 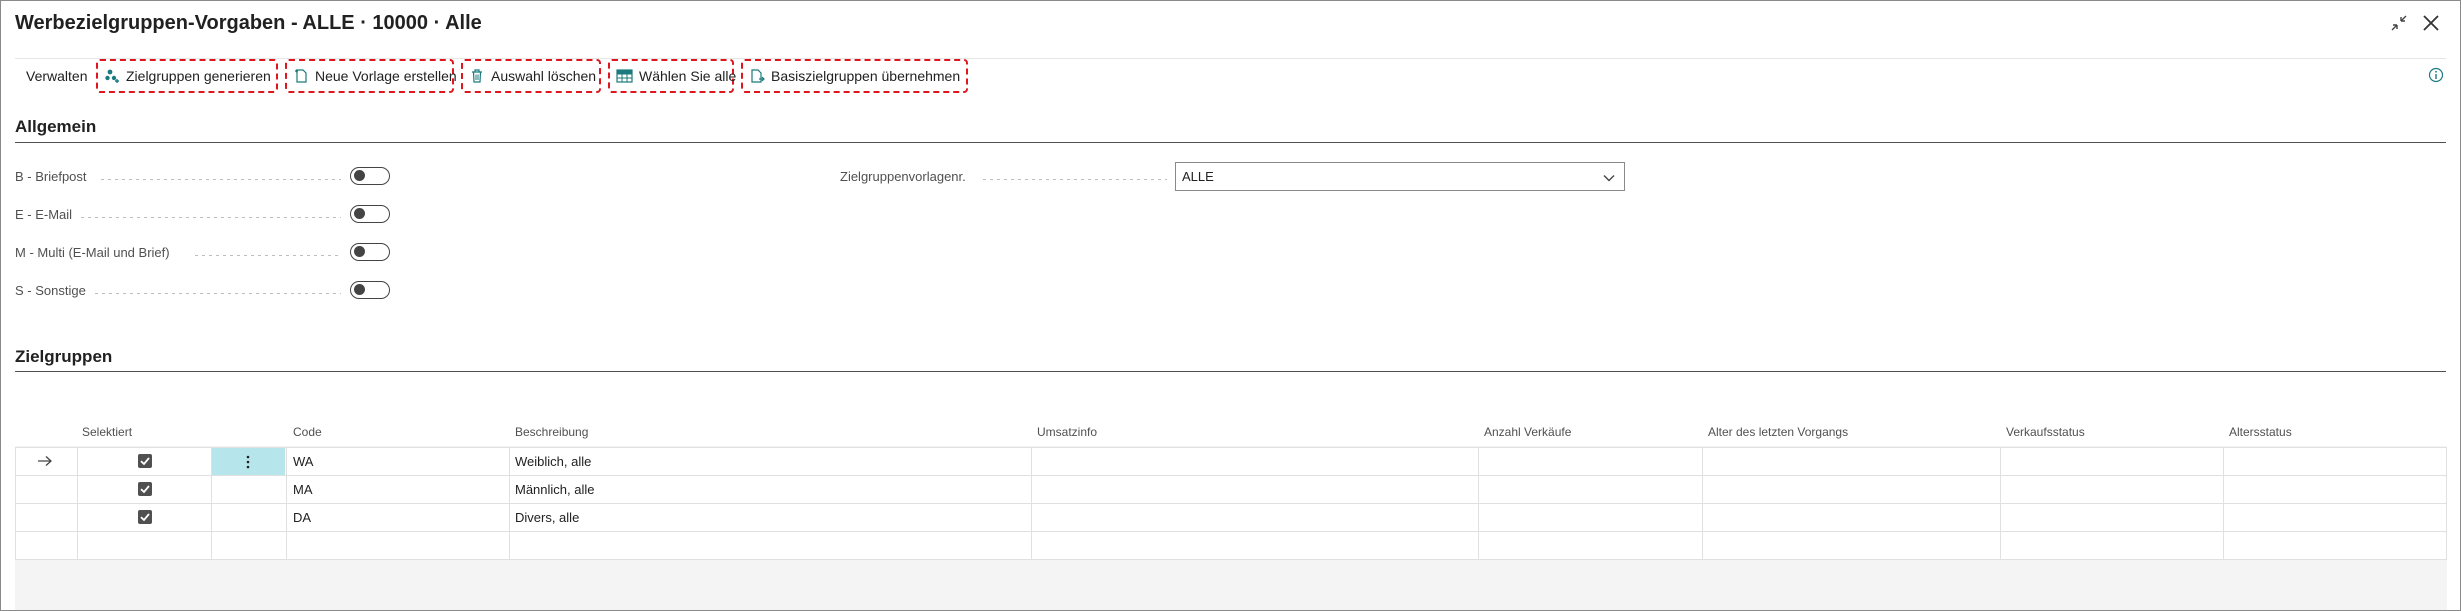 I want to click on column-header-sales-info: Umsatzinfo, so click(x=1067, y=432).